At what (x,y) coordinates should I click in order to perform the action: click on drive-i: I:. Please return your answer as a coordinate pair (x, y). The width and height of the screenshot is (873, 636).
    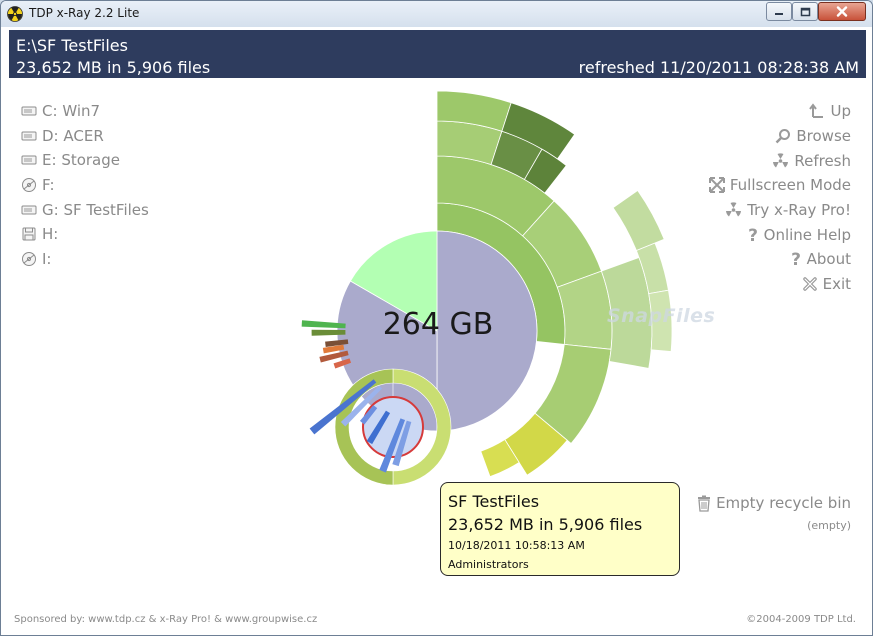
    Looking at the image, I should click on (85, 259).